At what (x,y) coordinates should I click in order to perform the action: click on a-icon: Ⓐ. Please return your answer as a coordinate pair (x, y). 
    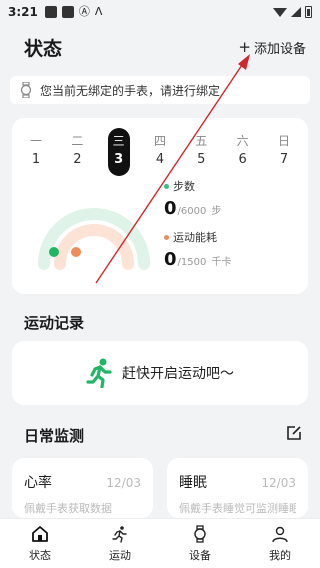
    Looking at the image, I should click on (84, 11).